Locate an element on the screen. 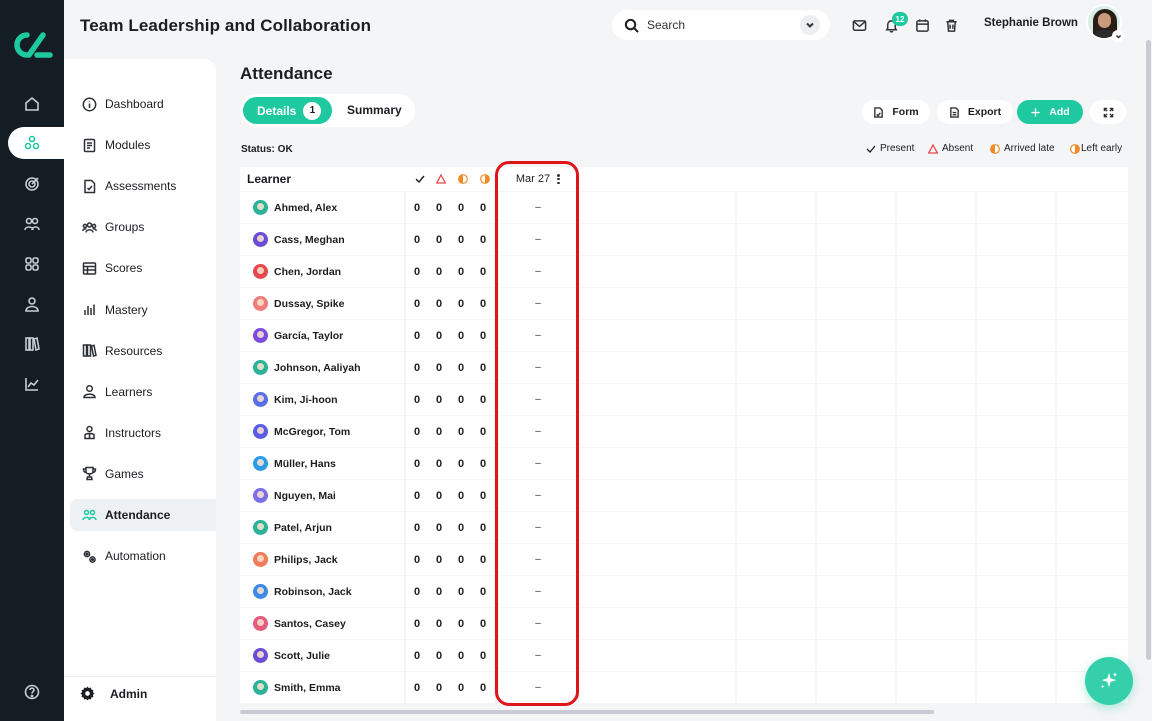  sidebar-item-instructors: Instructors is located at coordinates (143, 433).